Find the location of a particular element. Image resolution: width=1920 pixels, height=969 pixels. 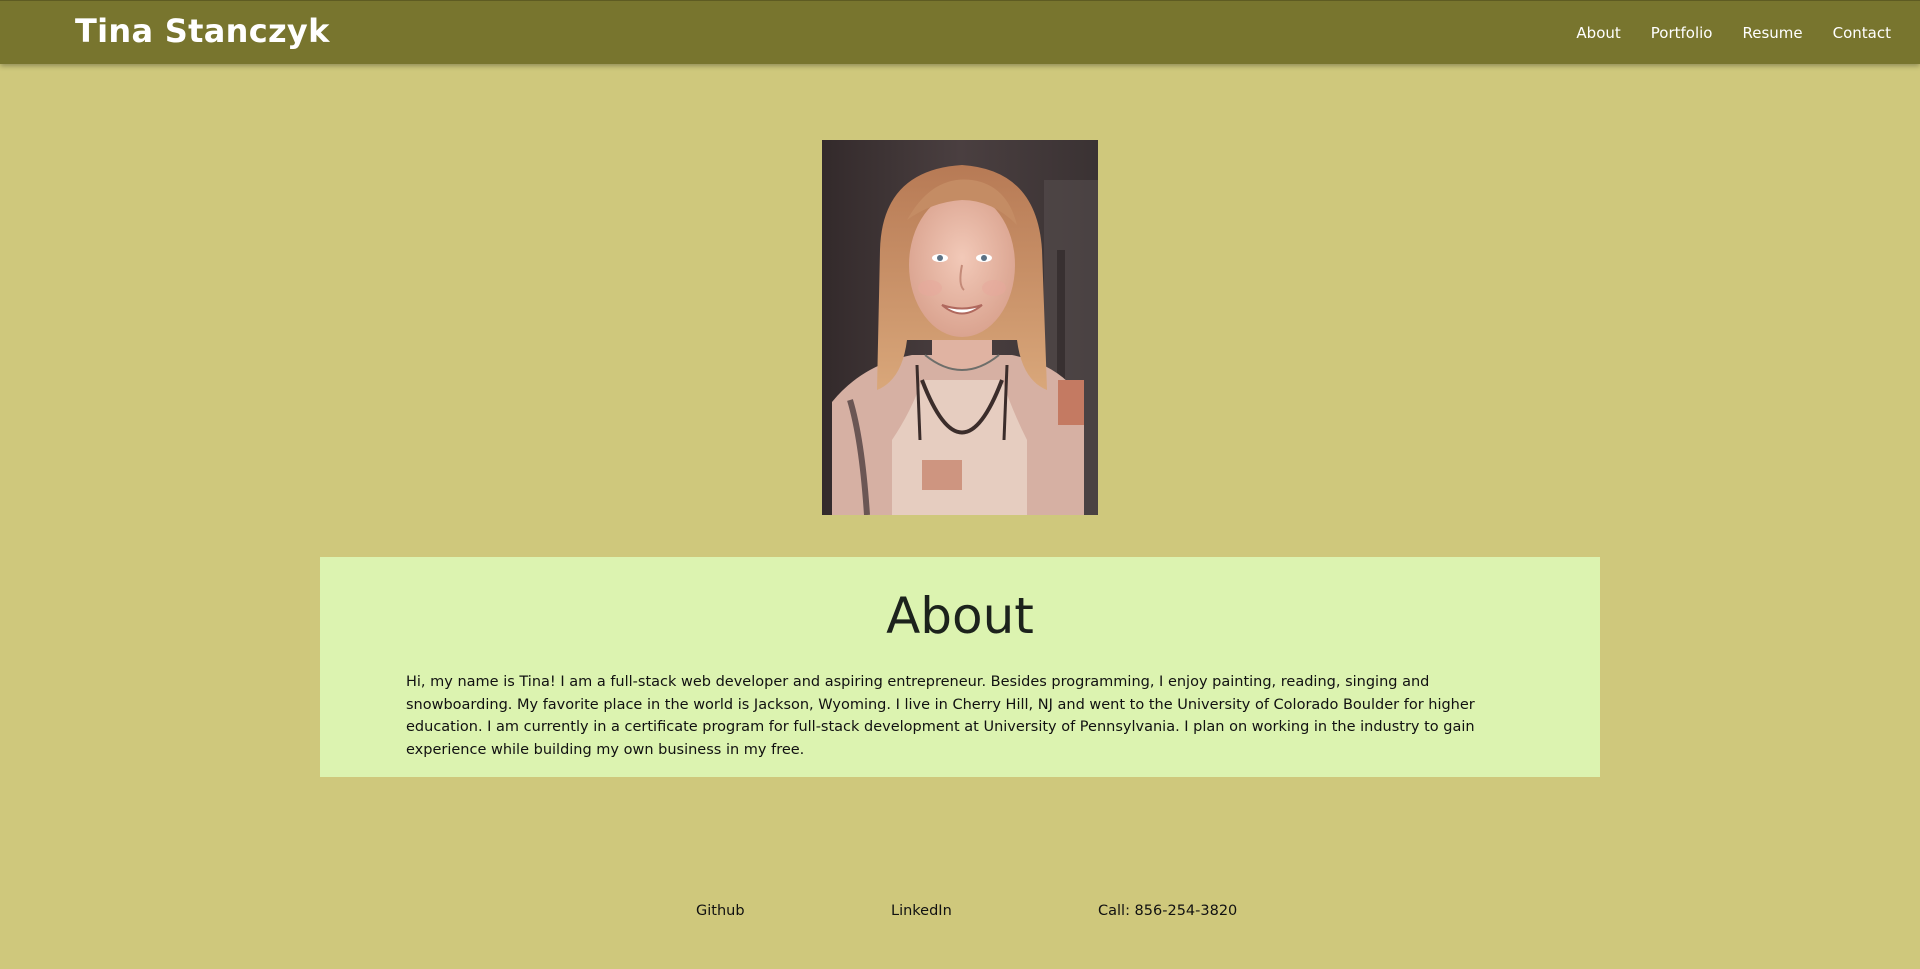

nav-menu: About Portfolio Resume Contact is located at coordinates (1733, 32).